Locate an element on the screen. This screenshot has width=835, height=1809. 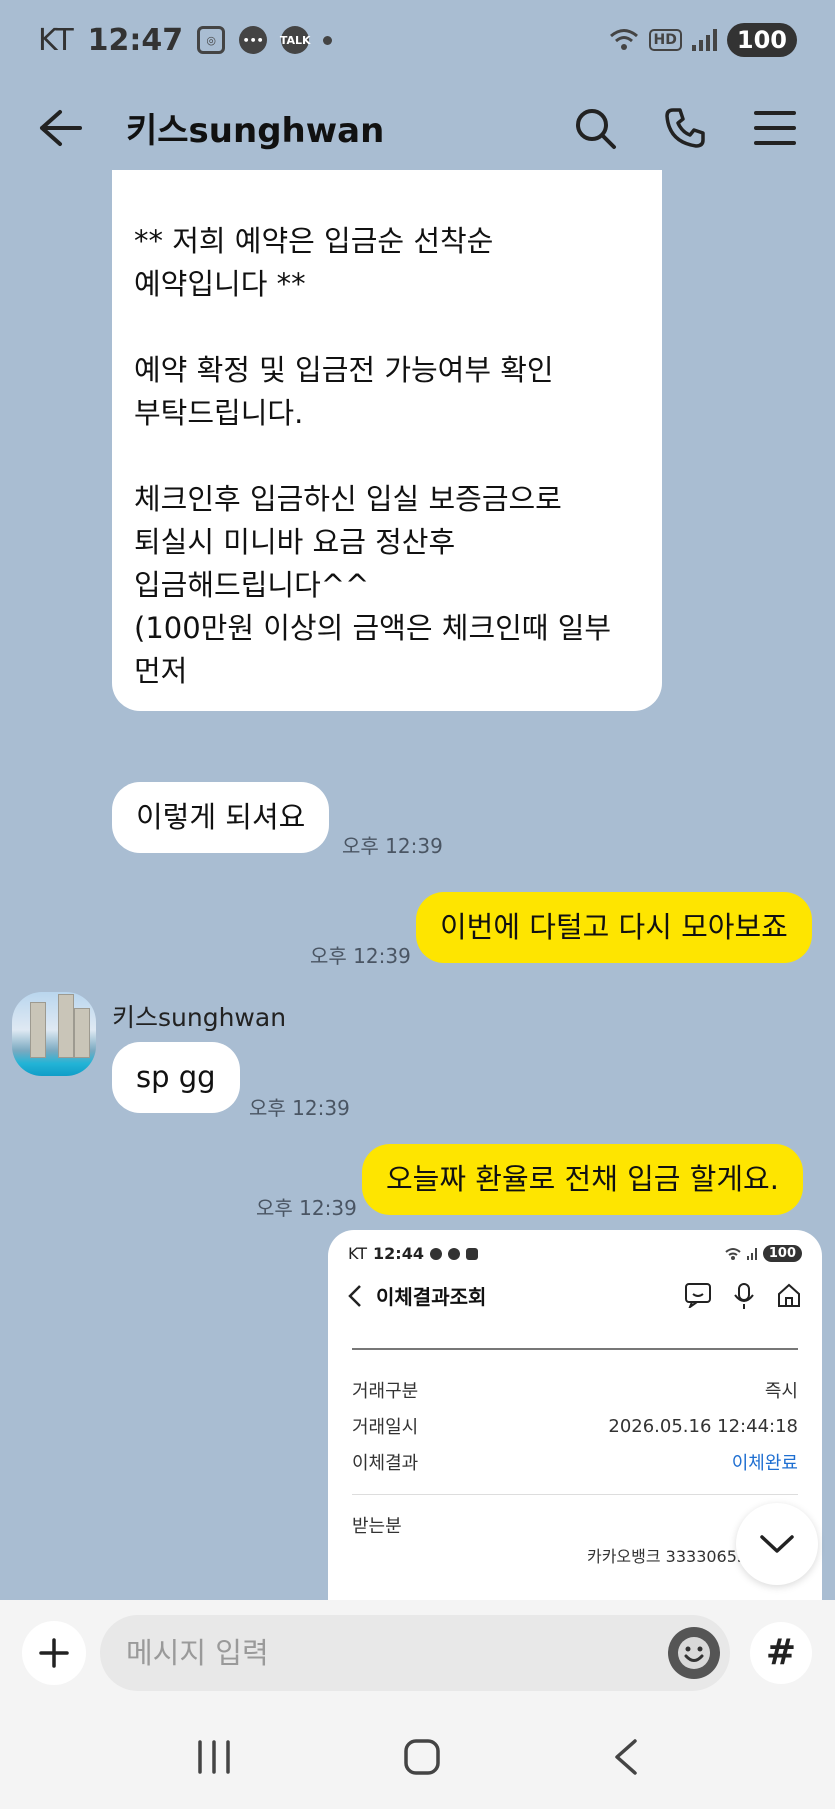
chevron-down-icon is located at coordinates (777, 1544).